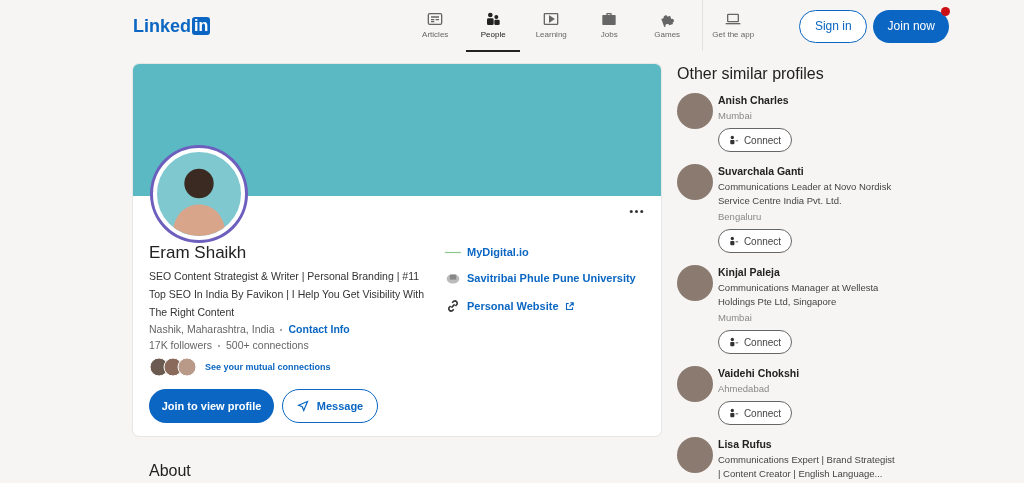  What do you see at coordinates (453, 306) in the screenshot?
I see `link-icon` at bounding box center [453, 306].